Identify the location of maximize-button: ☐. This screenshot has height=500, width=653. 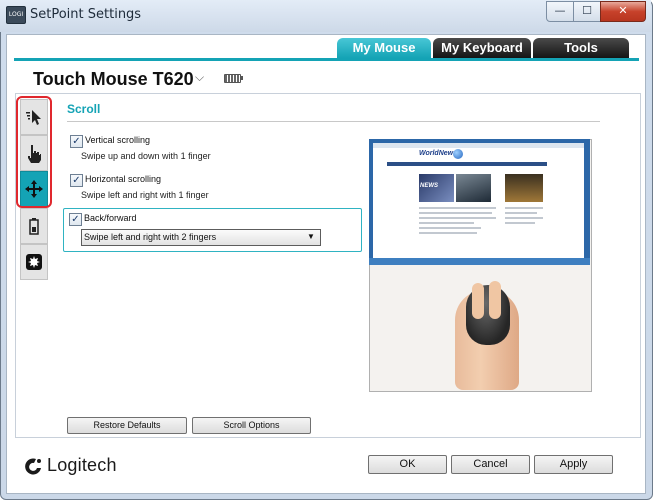
(587, 11).